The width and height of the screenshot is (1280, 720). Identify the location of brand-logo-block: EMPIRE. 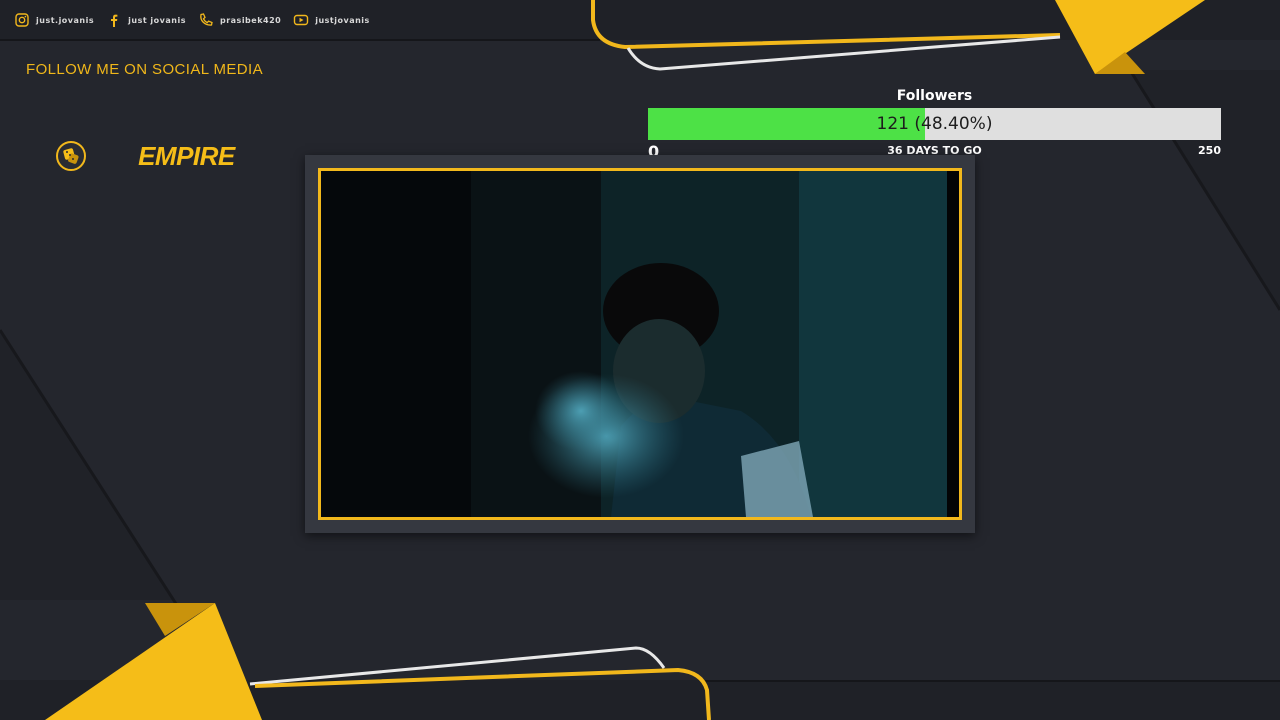
(145, 156).